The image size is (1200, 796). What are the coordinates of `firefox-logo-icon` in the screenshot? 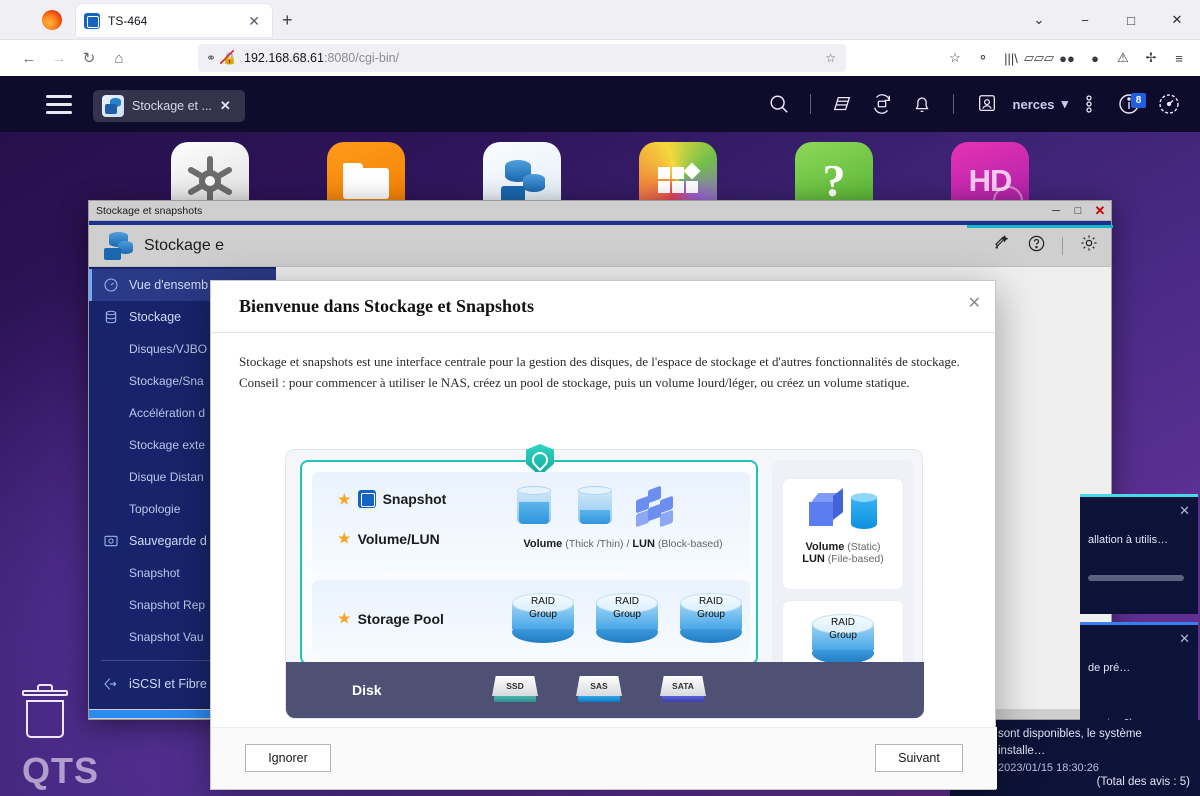 It's located at (52, 20).